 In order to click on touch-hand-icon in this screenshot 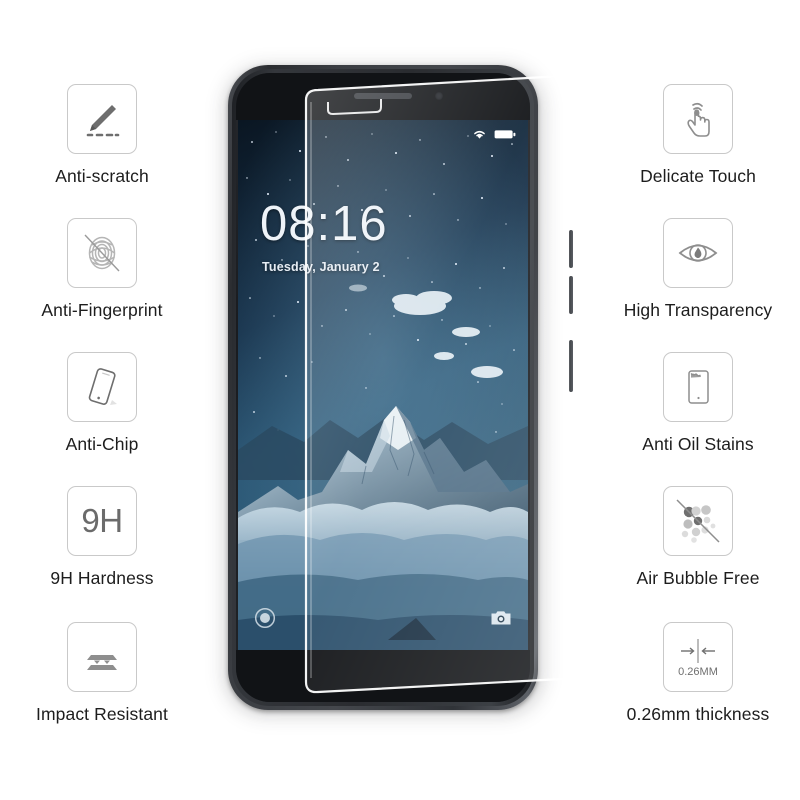, I will do `click(698, 119)`.